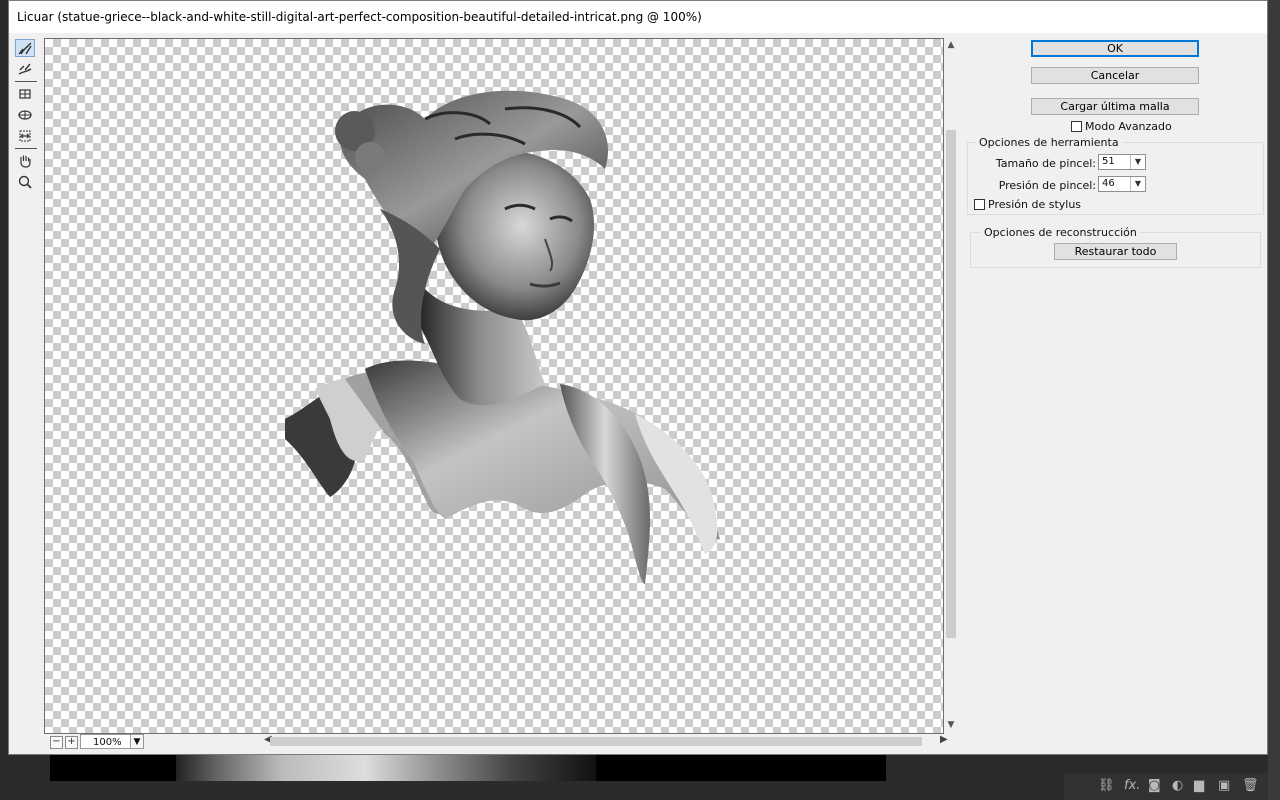  Describe the element at coordinates (951, 725) in the screenshot. I see `scroll-down-icon: ▼` at that location.